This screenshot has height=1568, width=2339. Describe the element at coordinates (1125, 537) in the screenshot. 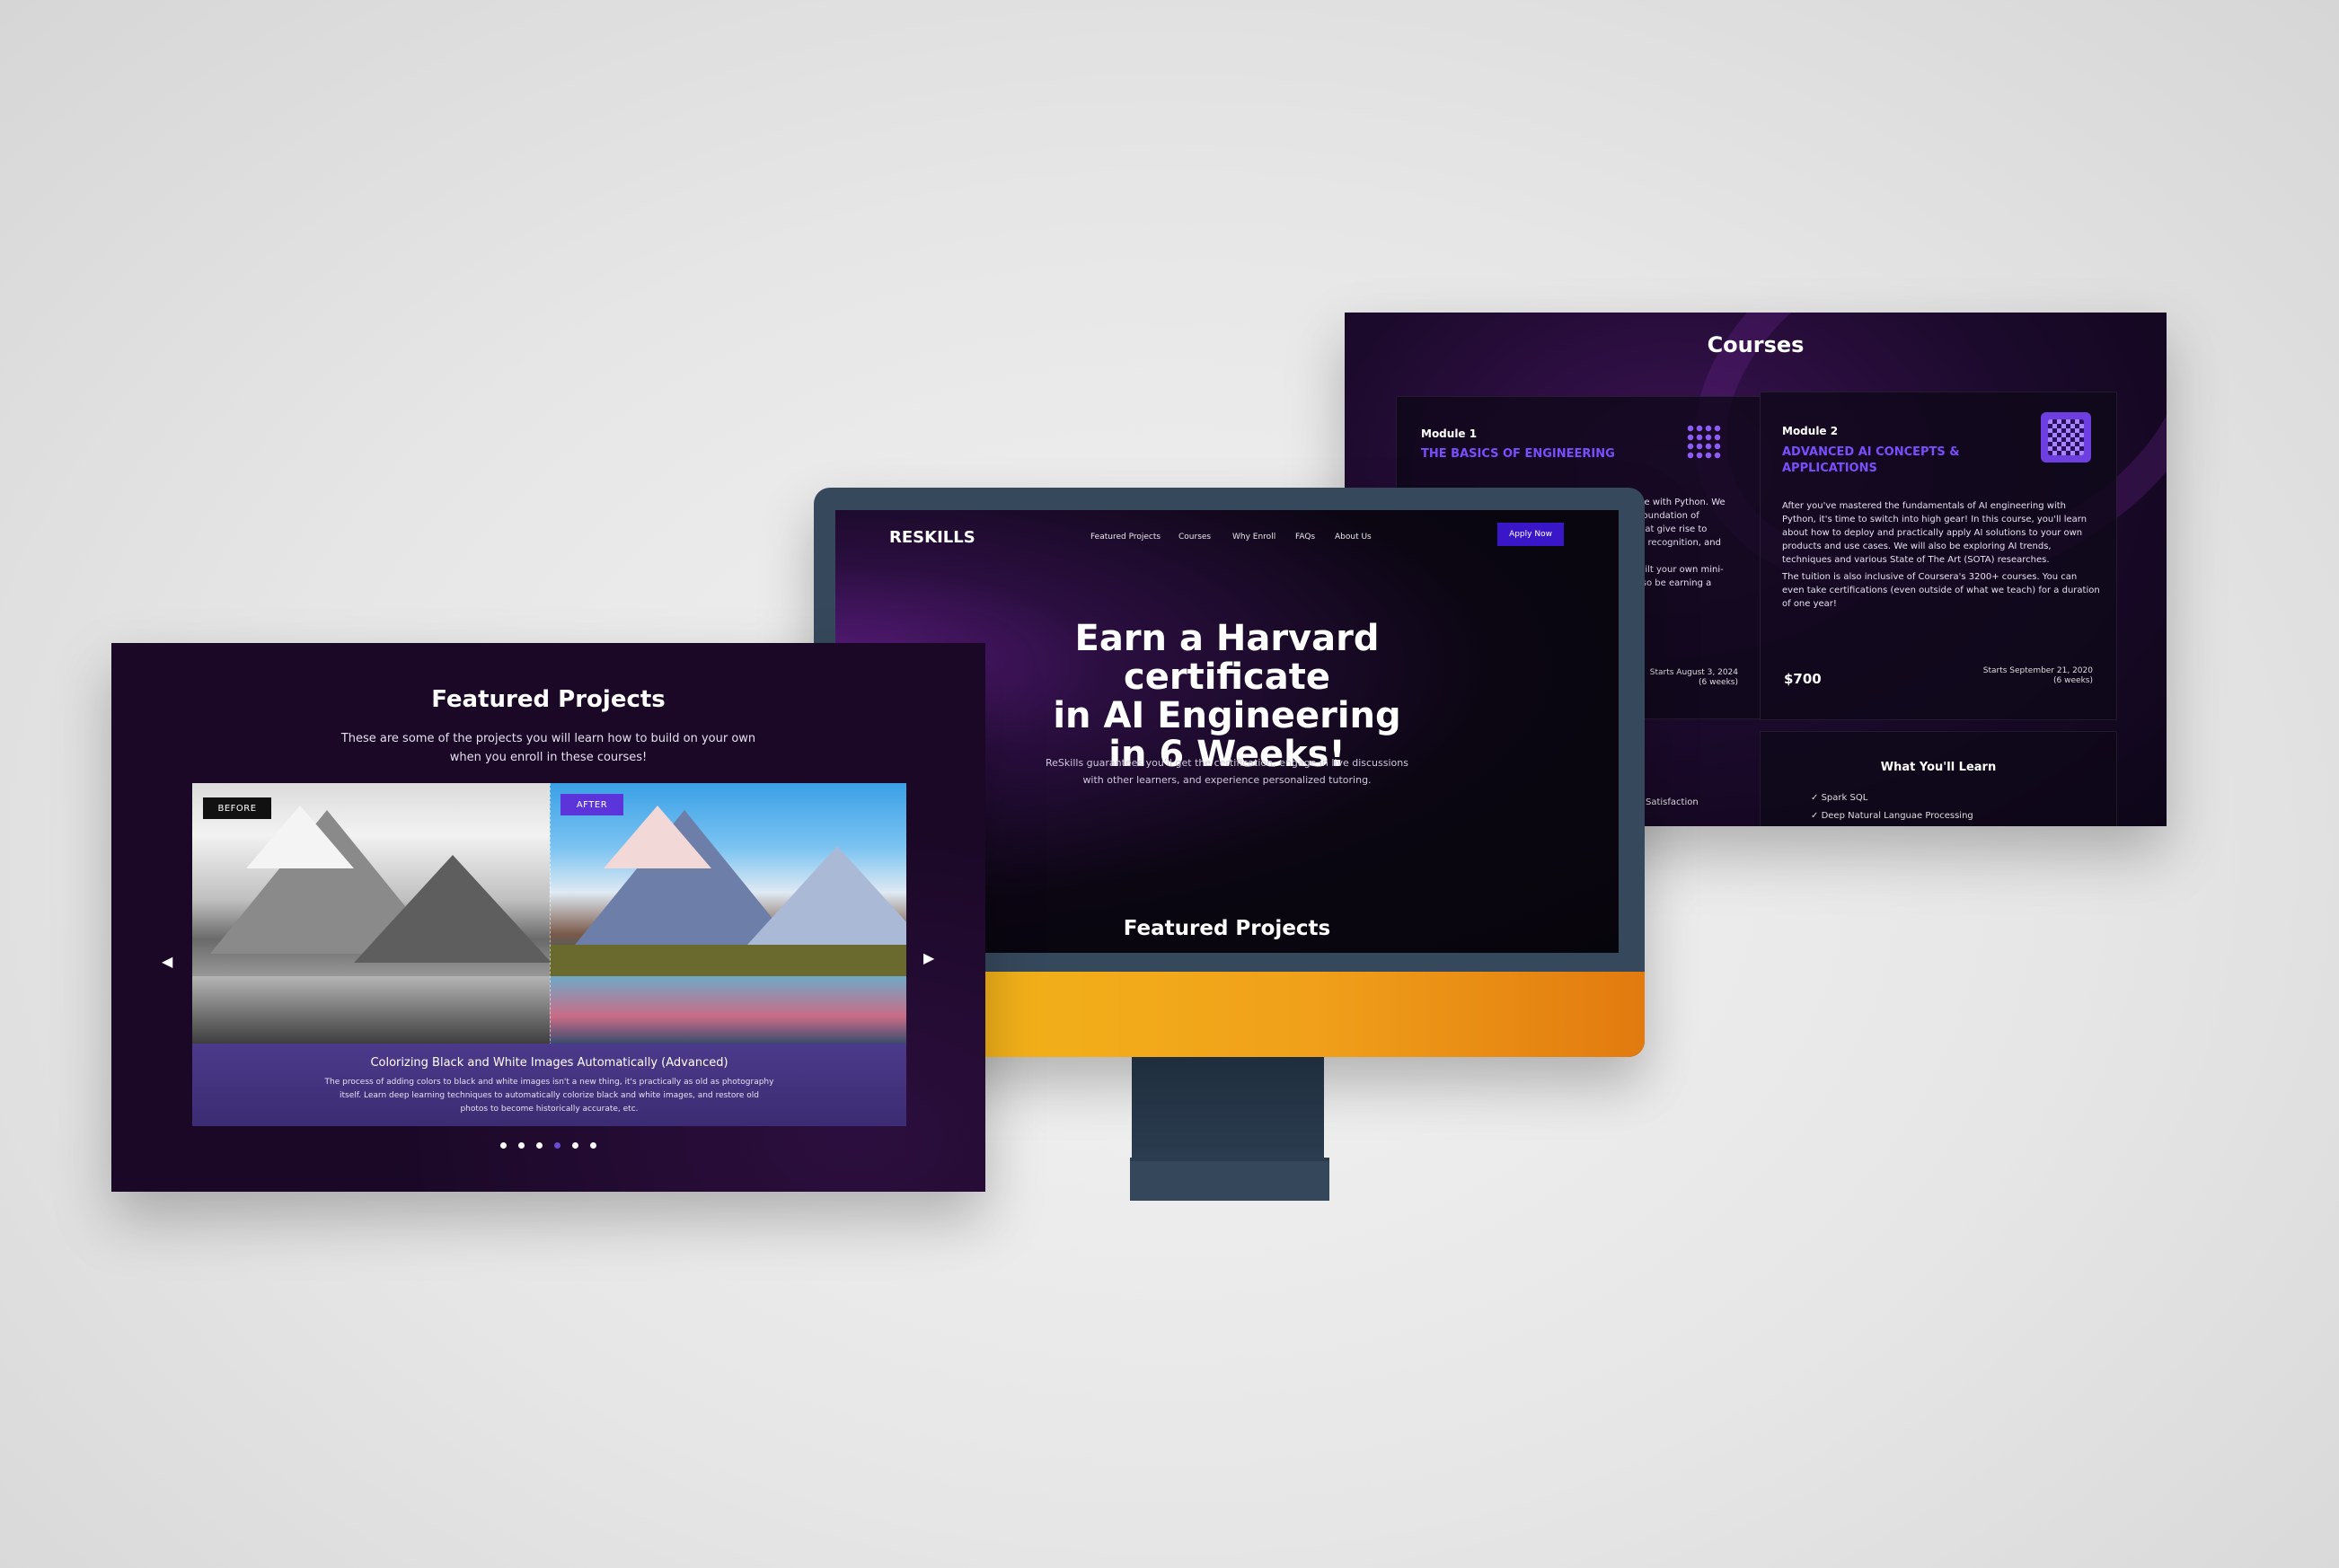

I see `nav-featured-projects: Featured Projects` at that location.